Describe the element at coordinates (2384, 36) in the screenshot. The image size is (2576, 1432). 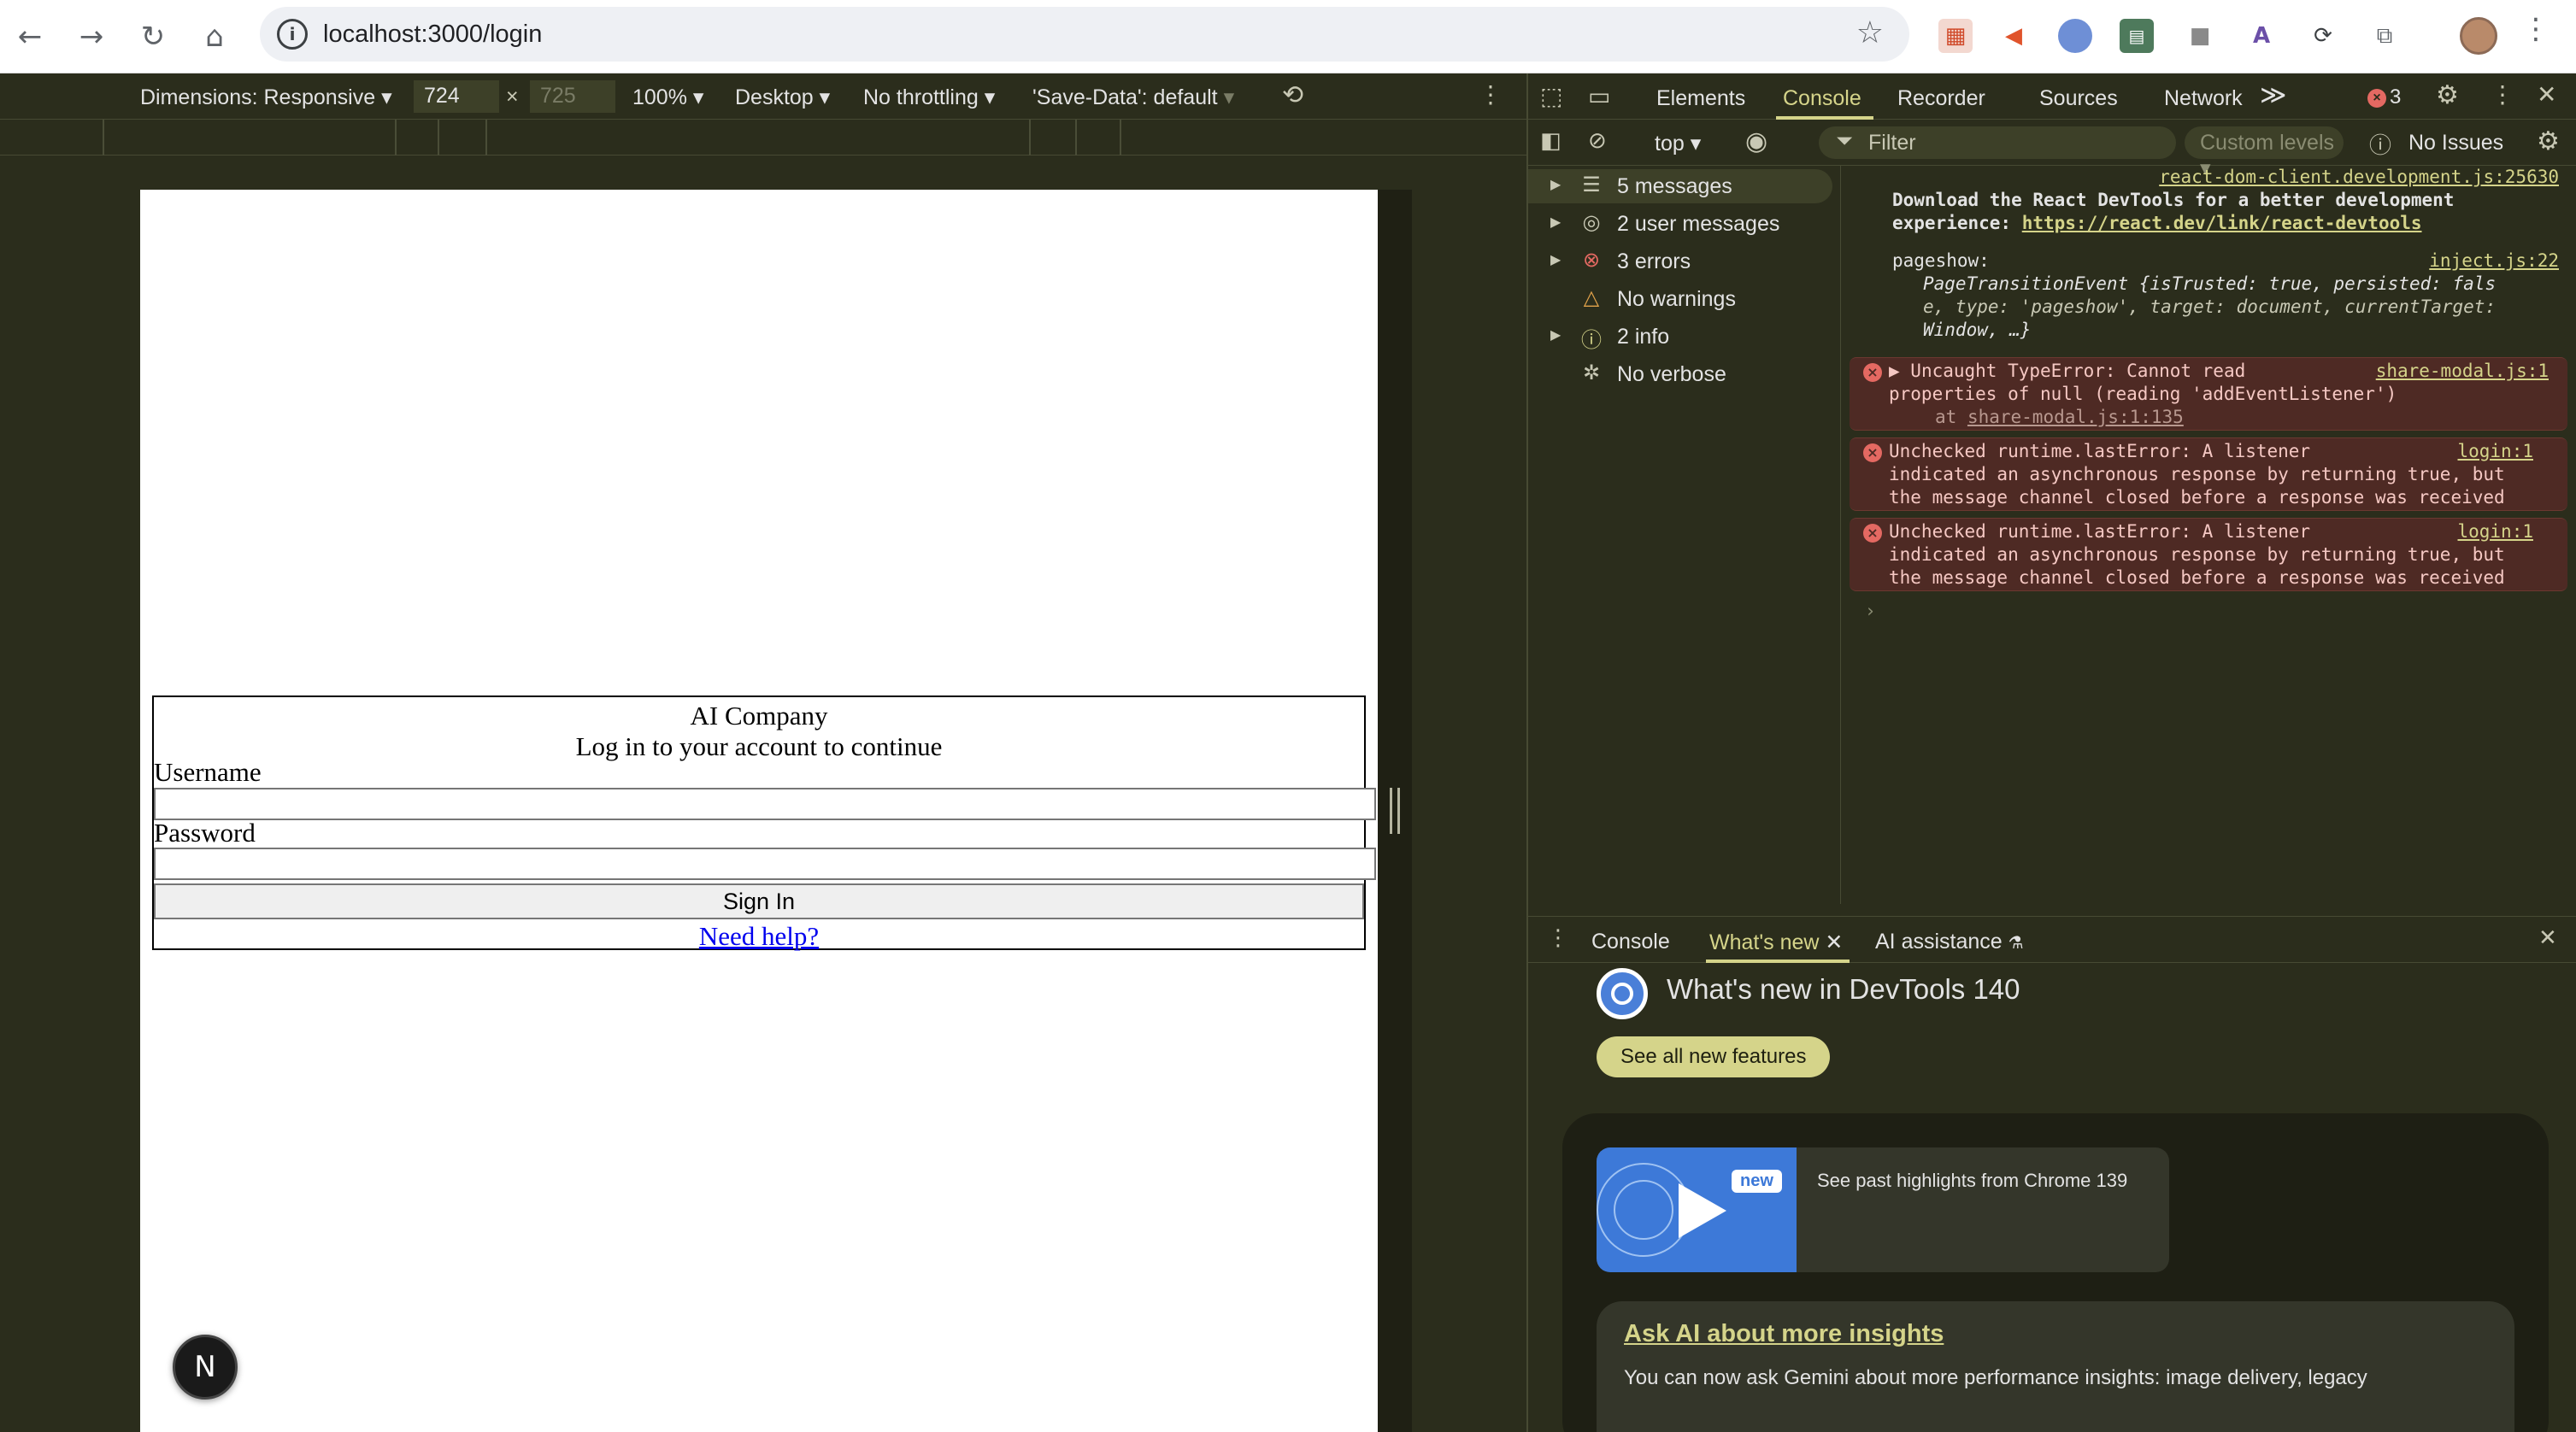
I see `extensions-puzzle-icon: ⧉` at that location.